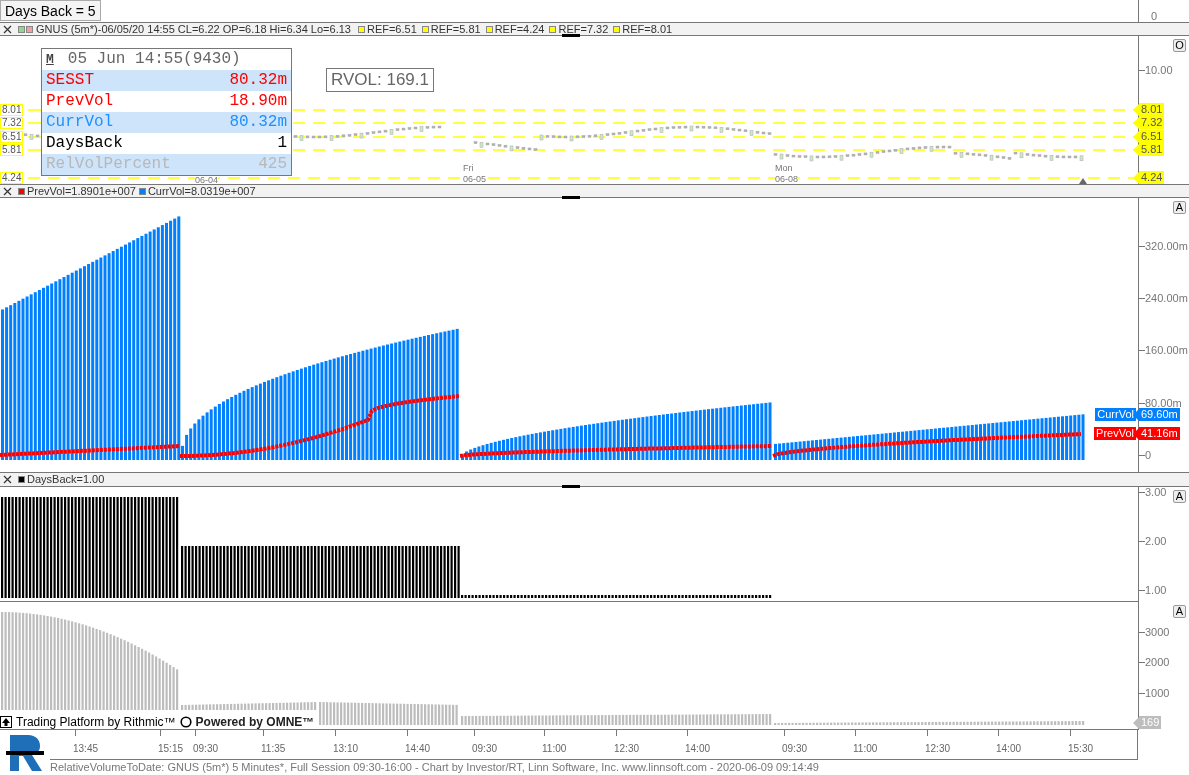 Image resolution: width=1189 pixels, height=775 pixels. I want to click on level-label: 5.81, so click(12, 150).